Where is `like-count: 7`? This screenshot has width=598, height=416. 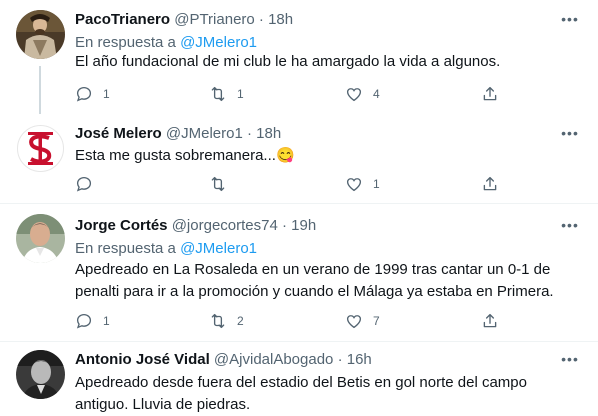
like-count: 7 is located at coordinates (376, 321).